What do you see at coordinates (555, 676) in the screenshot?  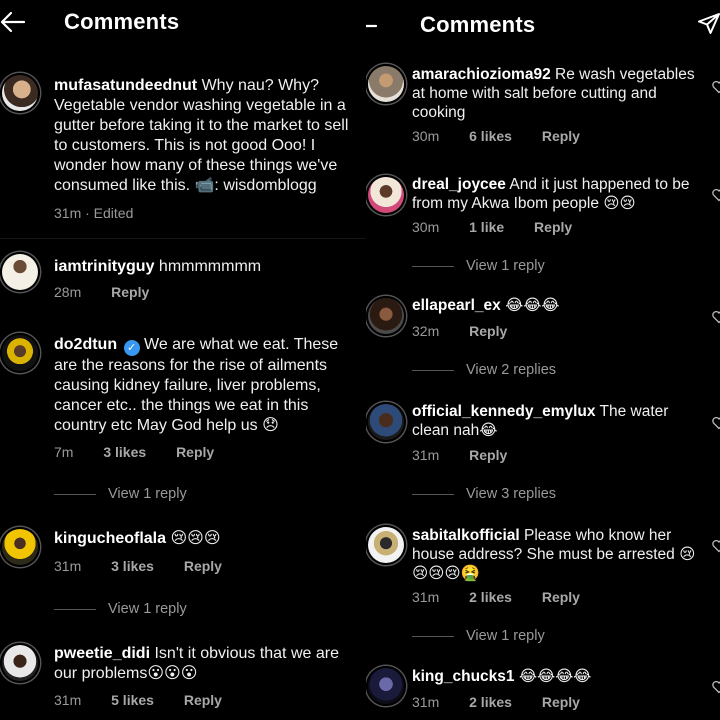 I see `comment-text: 😂😂😂😂` at bounding box center [555, 676].